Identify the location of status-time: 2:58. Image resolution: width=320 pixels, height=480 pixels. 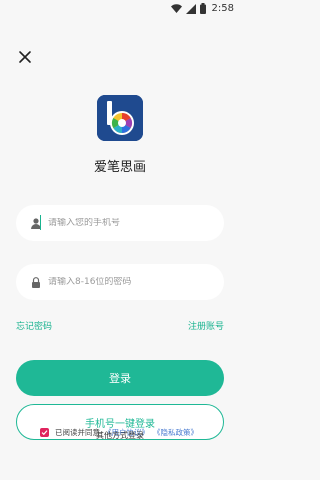
(222, 8).